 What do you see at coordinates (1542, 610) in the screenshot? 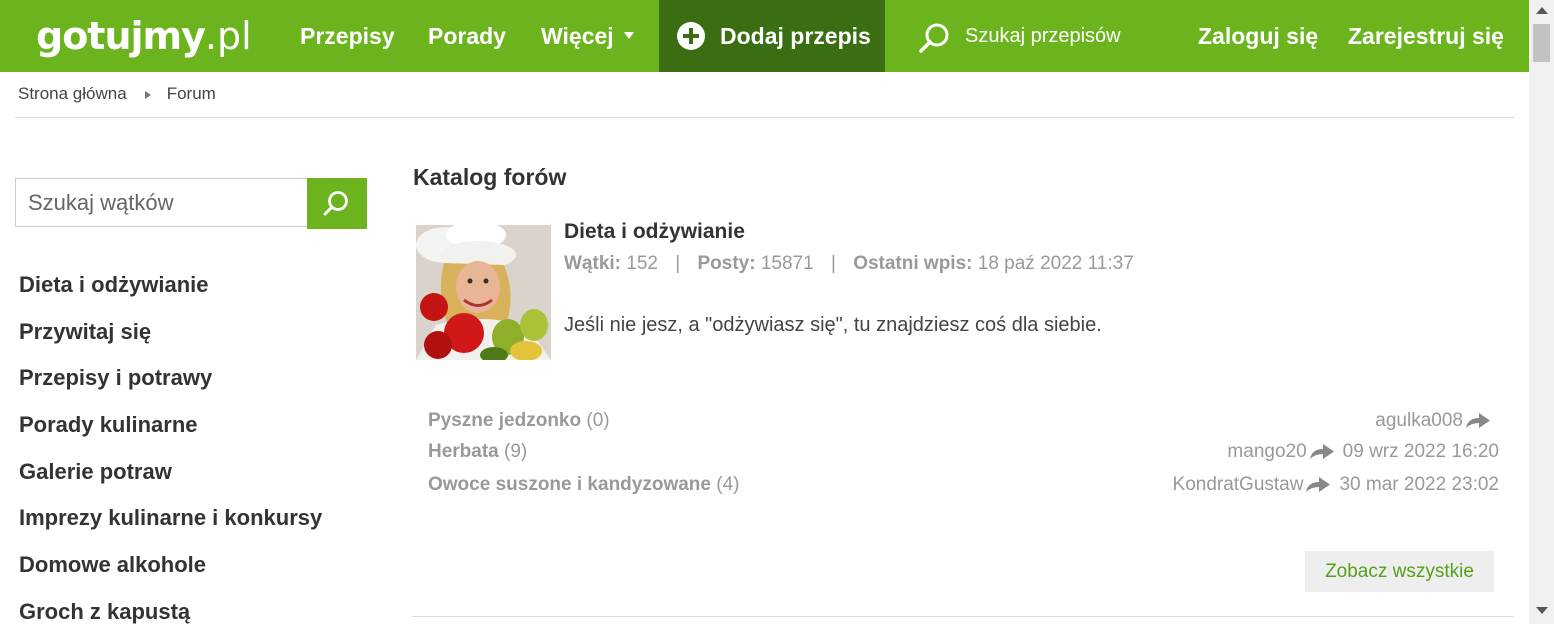
I see `scroll-down-arrow-icon` at bounding box center [1542, 610].